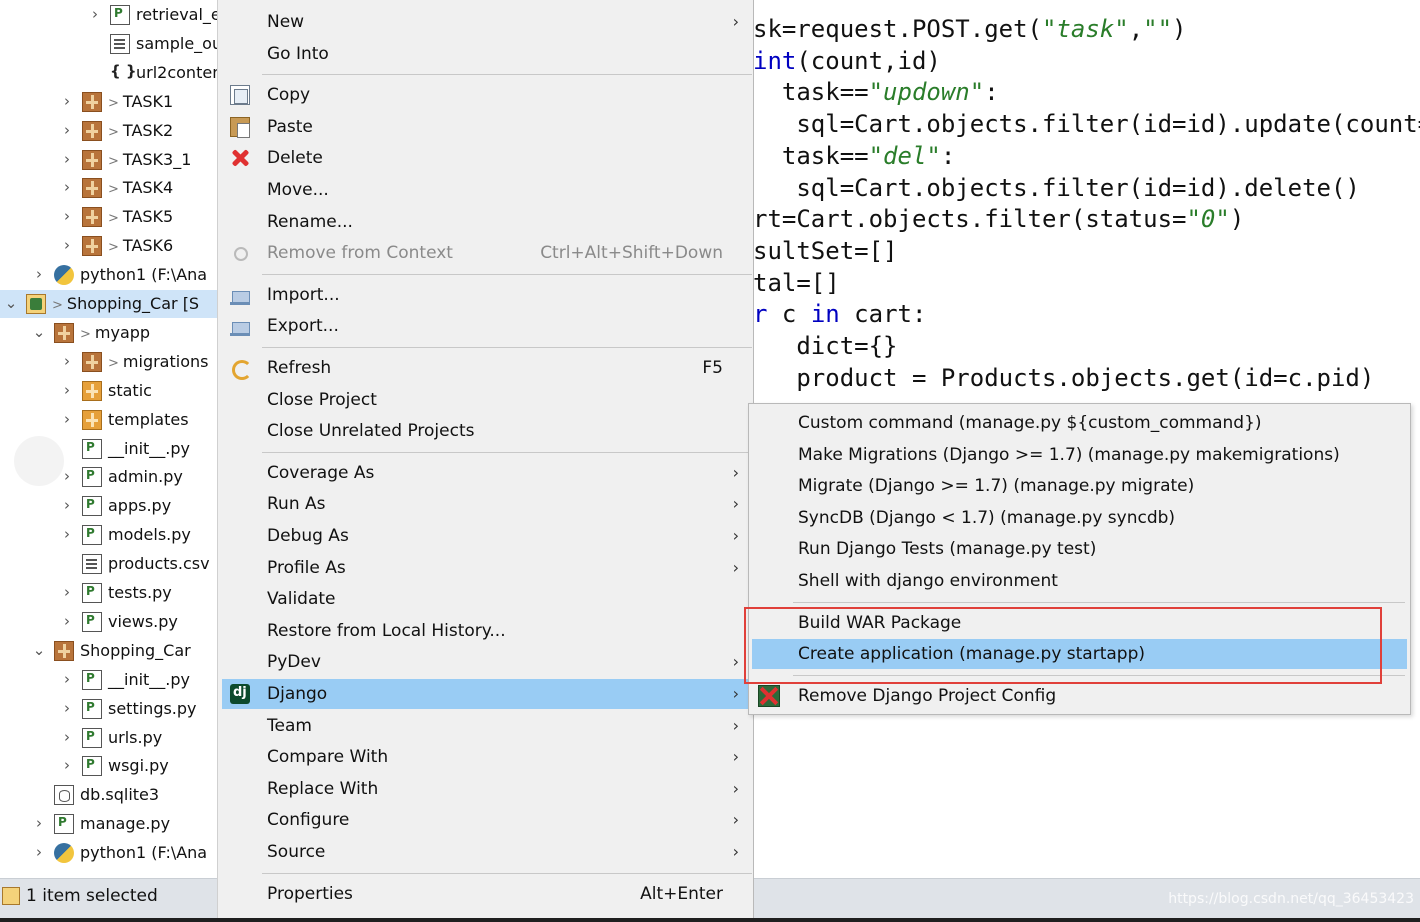 Image resolution: width=1420 pixels, height=922 pixels. I want to click on menu-item-delete: Delete, so click(486, 158).